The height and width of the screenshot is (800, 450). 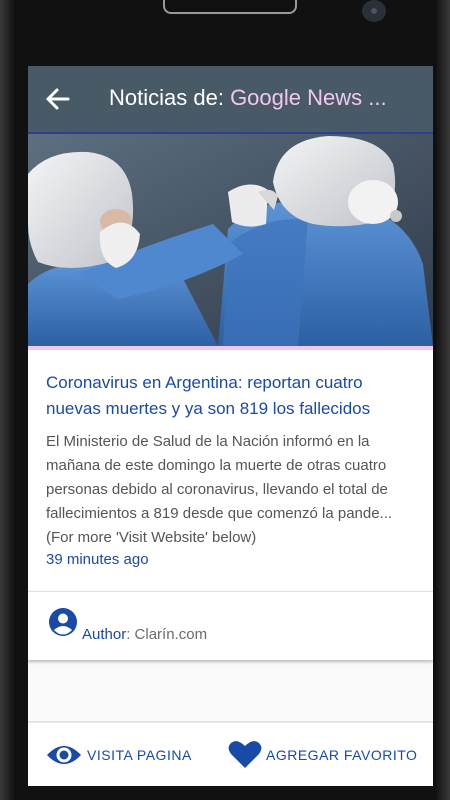 What do you see at coordinates (63, 622) in the screenshot?
I see `account-circle-icon` at bounding box center [63, 622].